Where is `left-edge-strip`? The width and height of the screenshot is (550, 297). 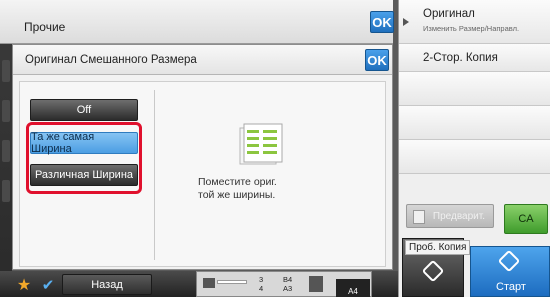
left-edge-strip is located at coordinates (6, 148).